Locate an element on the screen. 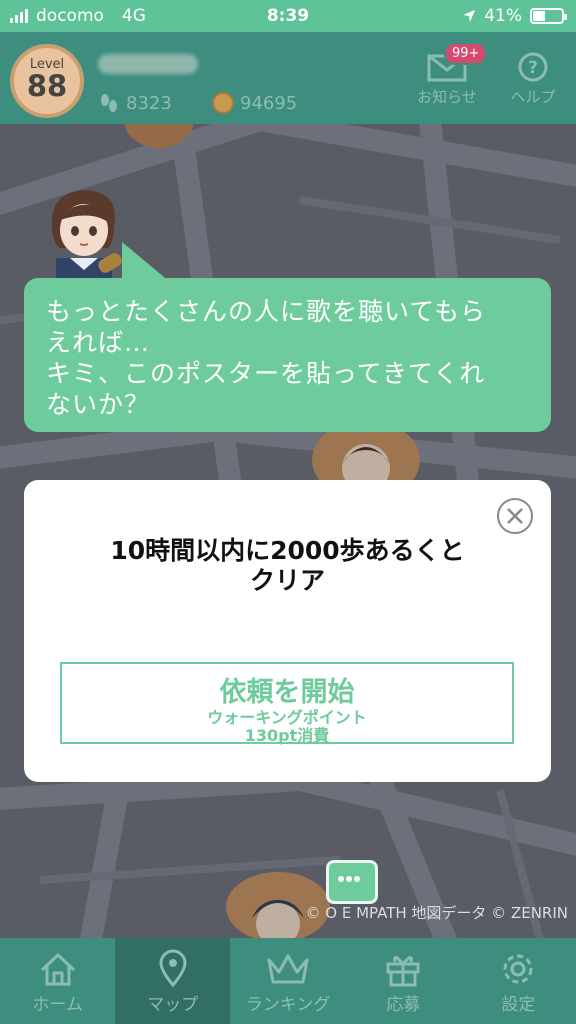  bottom-navigation: ホーム マップ ランキング 応募 設定 is located at coordinates (288, 981).